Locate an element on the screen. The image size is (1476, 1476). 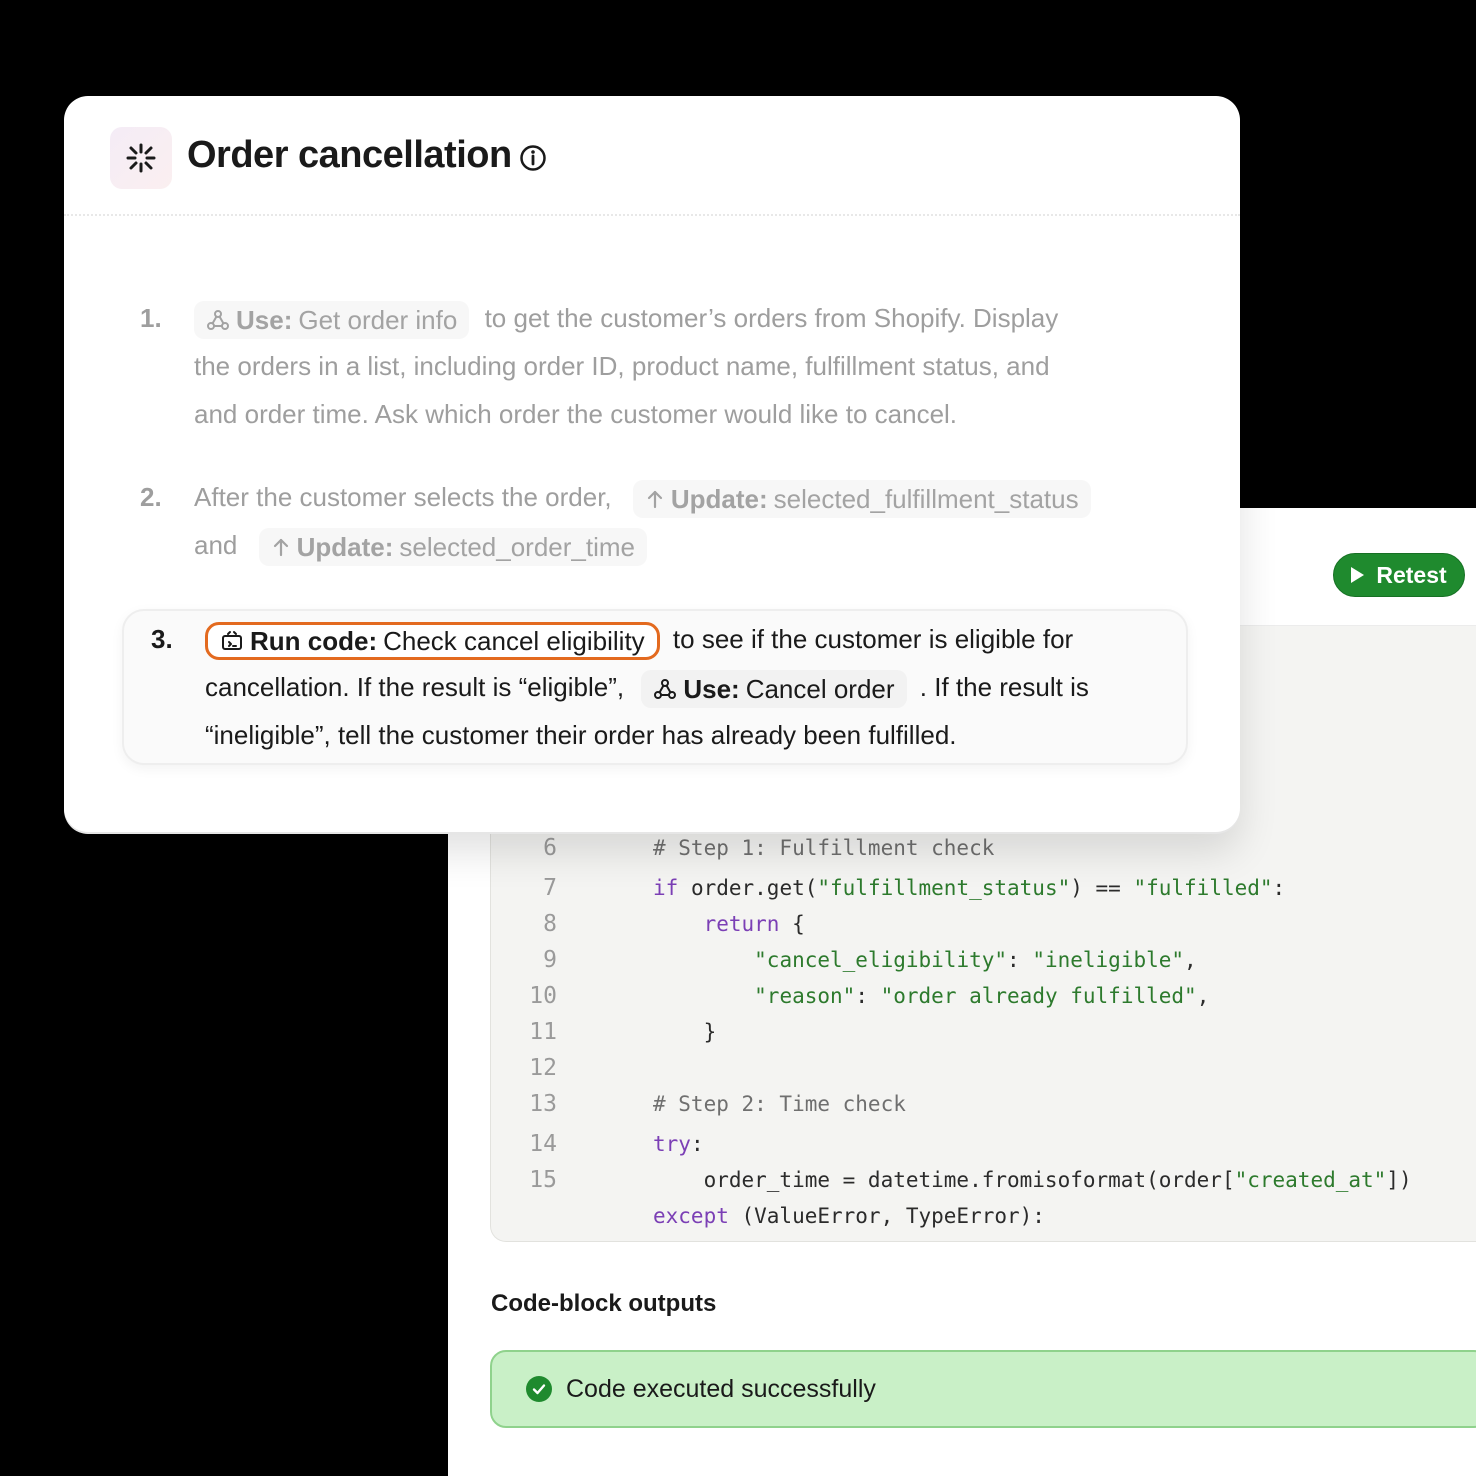
use-cancel-order-chip: Use: Cancel order is located at coordinates (774, 689).